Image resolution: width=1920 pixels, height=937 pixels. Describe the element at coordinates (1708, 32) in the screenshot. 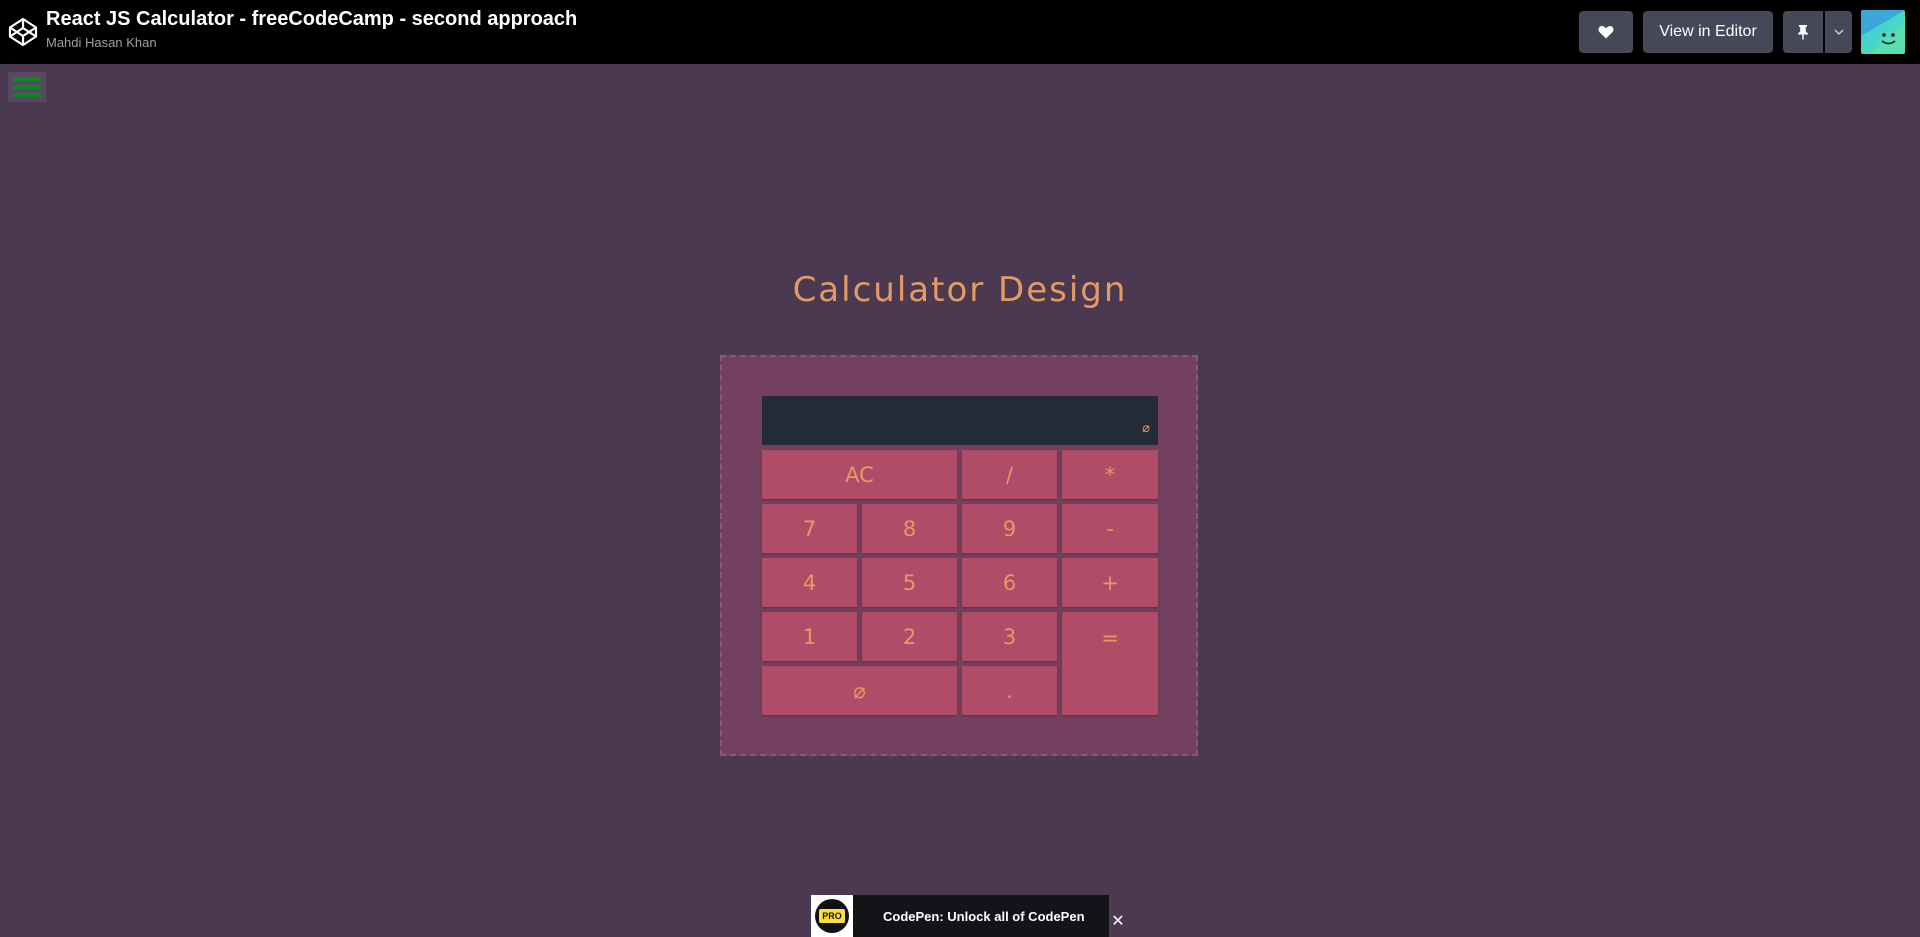

I see `view-in-editor-button: View in Editor` at that location.